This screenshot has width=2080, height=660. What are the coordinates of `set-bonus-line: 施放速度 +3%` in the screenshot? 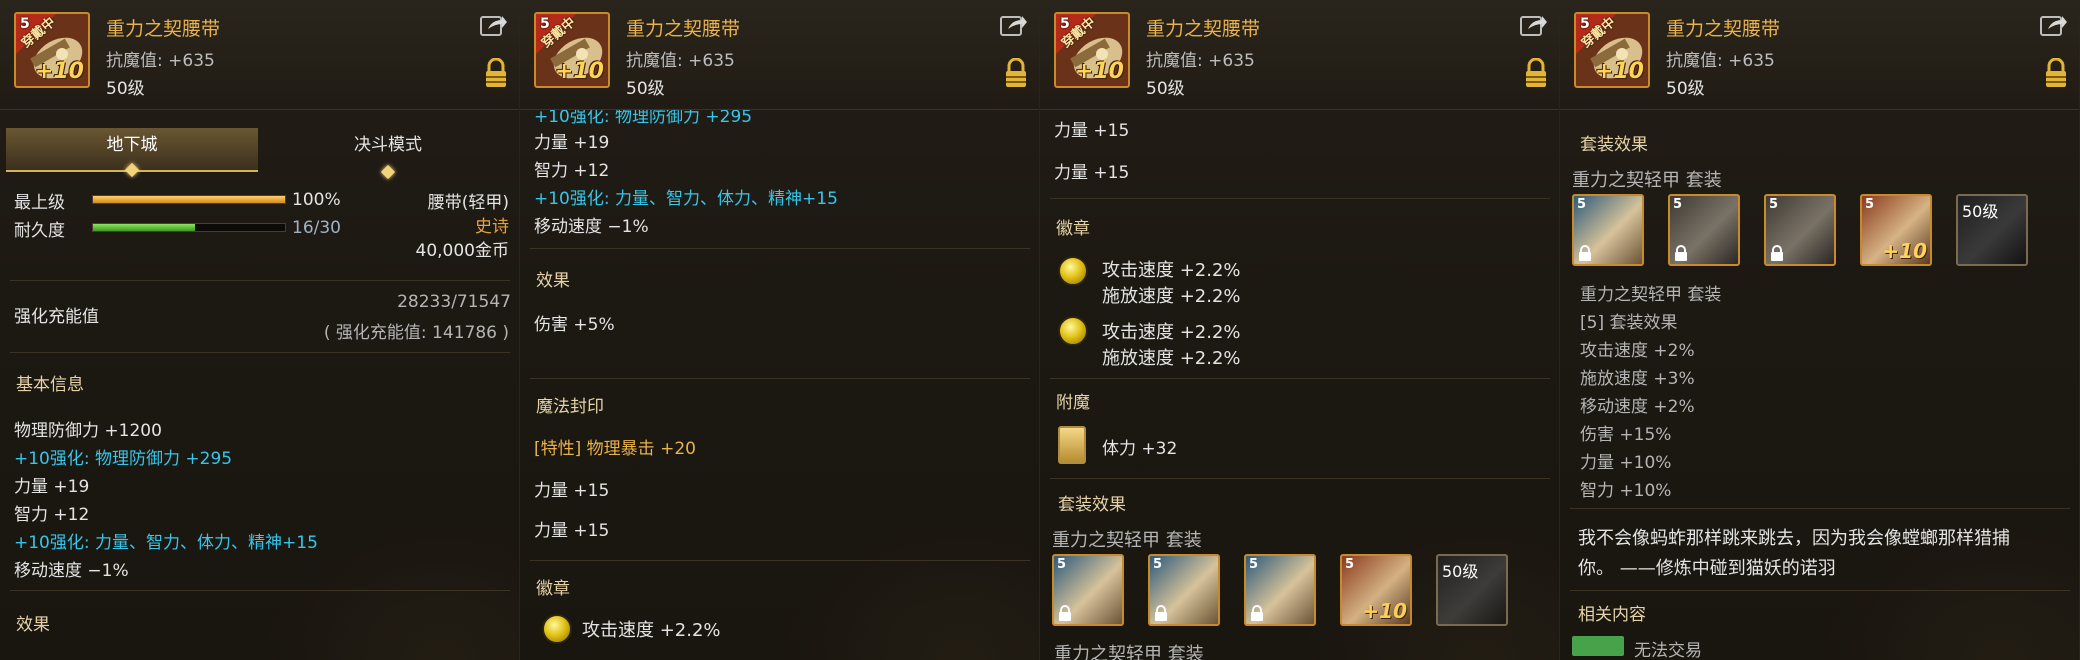 It's located at (1637, 379).